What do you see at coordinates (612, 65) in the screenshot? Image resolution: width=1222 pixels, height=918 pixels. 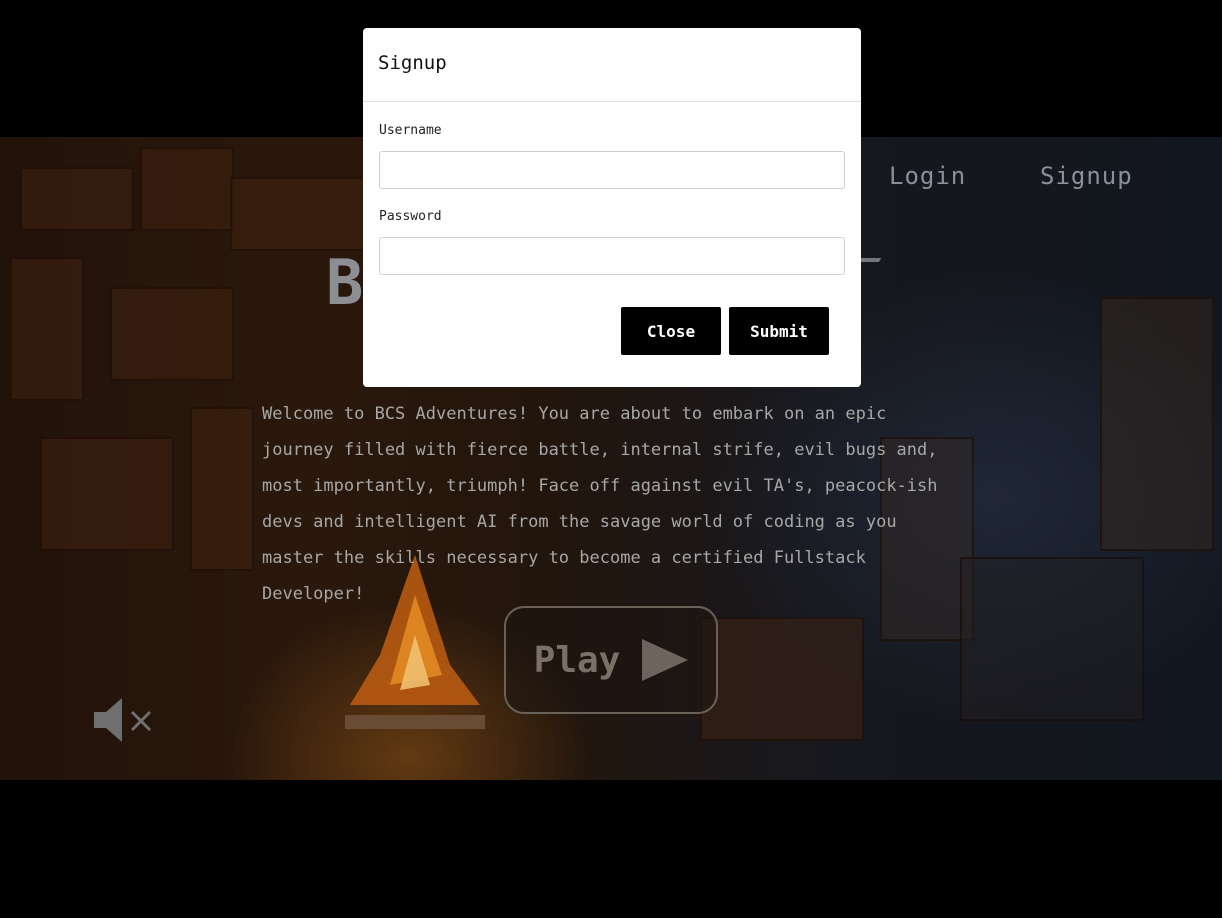 I see `modal-header: Signup` at bounding box center [612, 65].